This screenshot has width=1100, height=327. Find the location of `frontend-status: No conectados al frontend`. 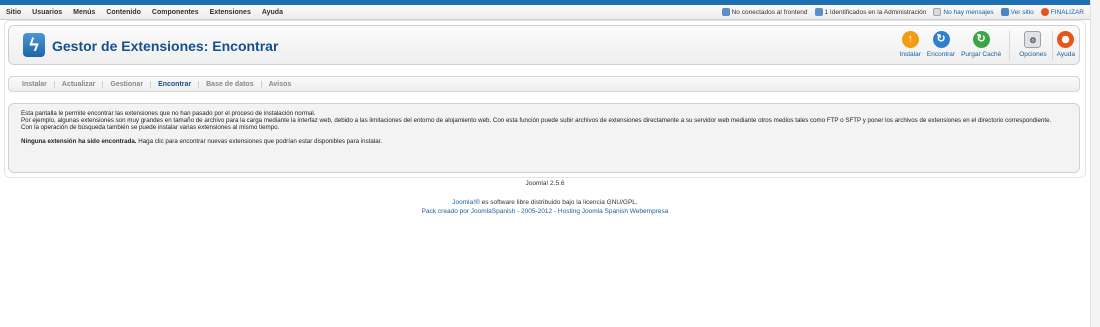

frontend-status: No conectados al frontend is located at coordinates (764, 12).